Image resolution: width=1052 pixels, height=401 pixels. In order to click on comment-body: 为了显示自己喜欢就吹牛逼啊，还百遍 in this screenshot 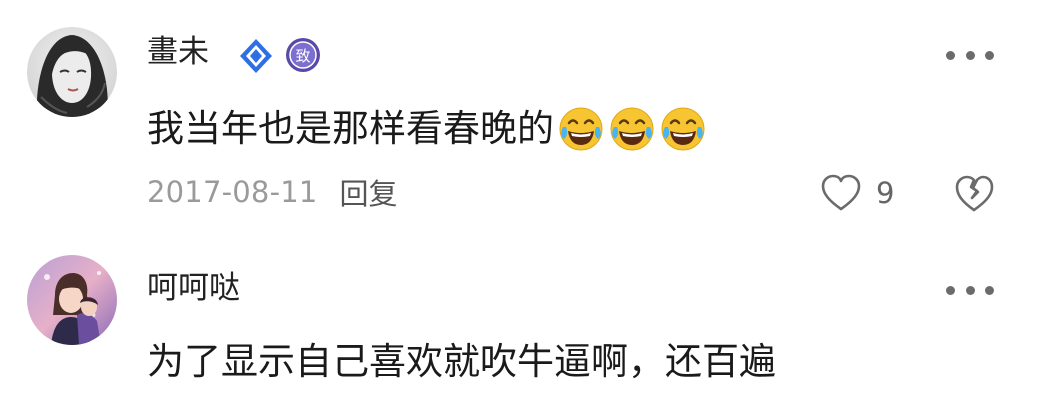, I will do `click(461, 361)`.